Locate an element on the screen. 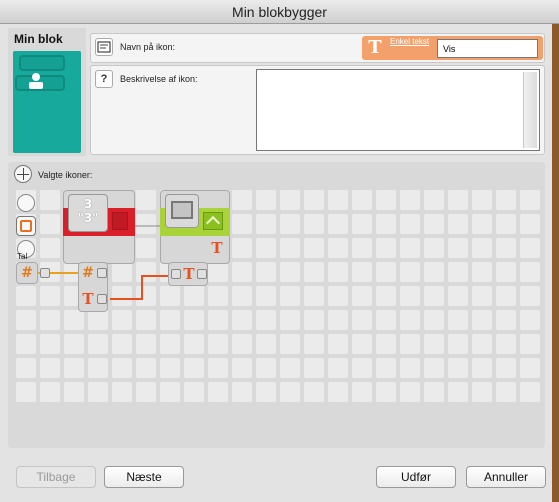 Image resolution: width=559 pixels, height=502 pixels. hash-icon: # is located at coordinates (27, 273).